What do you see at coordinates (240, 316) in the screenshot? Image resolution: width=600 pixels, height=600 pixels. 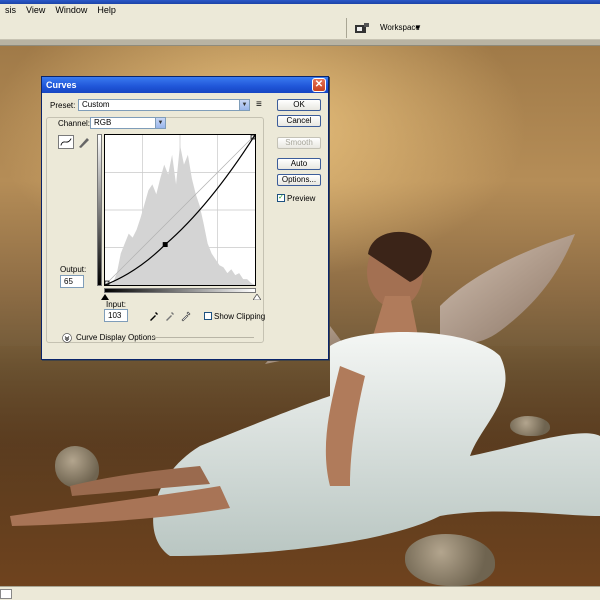 I see `show-clipping-label: Show Clipping` at bounding box center [240, 316].